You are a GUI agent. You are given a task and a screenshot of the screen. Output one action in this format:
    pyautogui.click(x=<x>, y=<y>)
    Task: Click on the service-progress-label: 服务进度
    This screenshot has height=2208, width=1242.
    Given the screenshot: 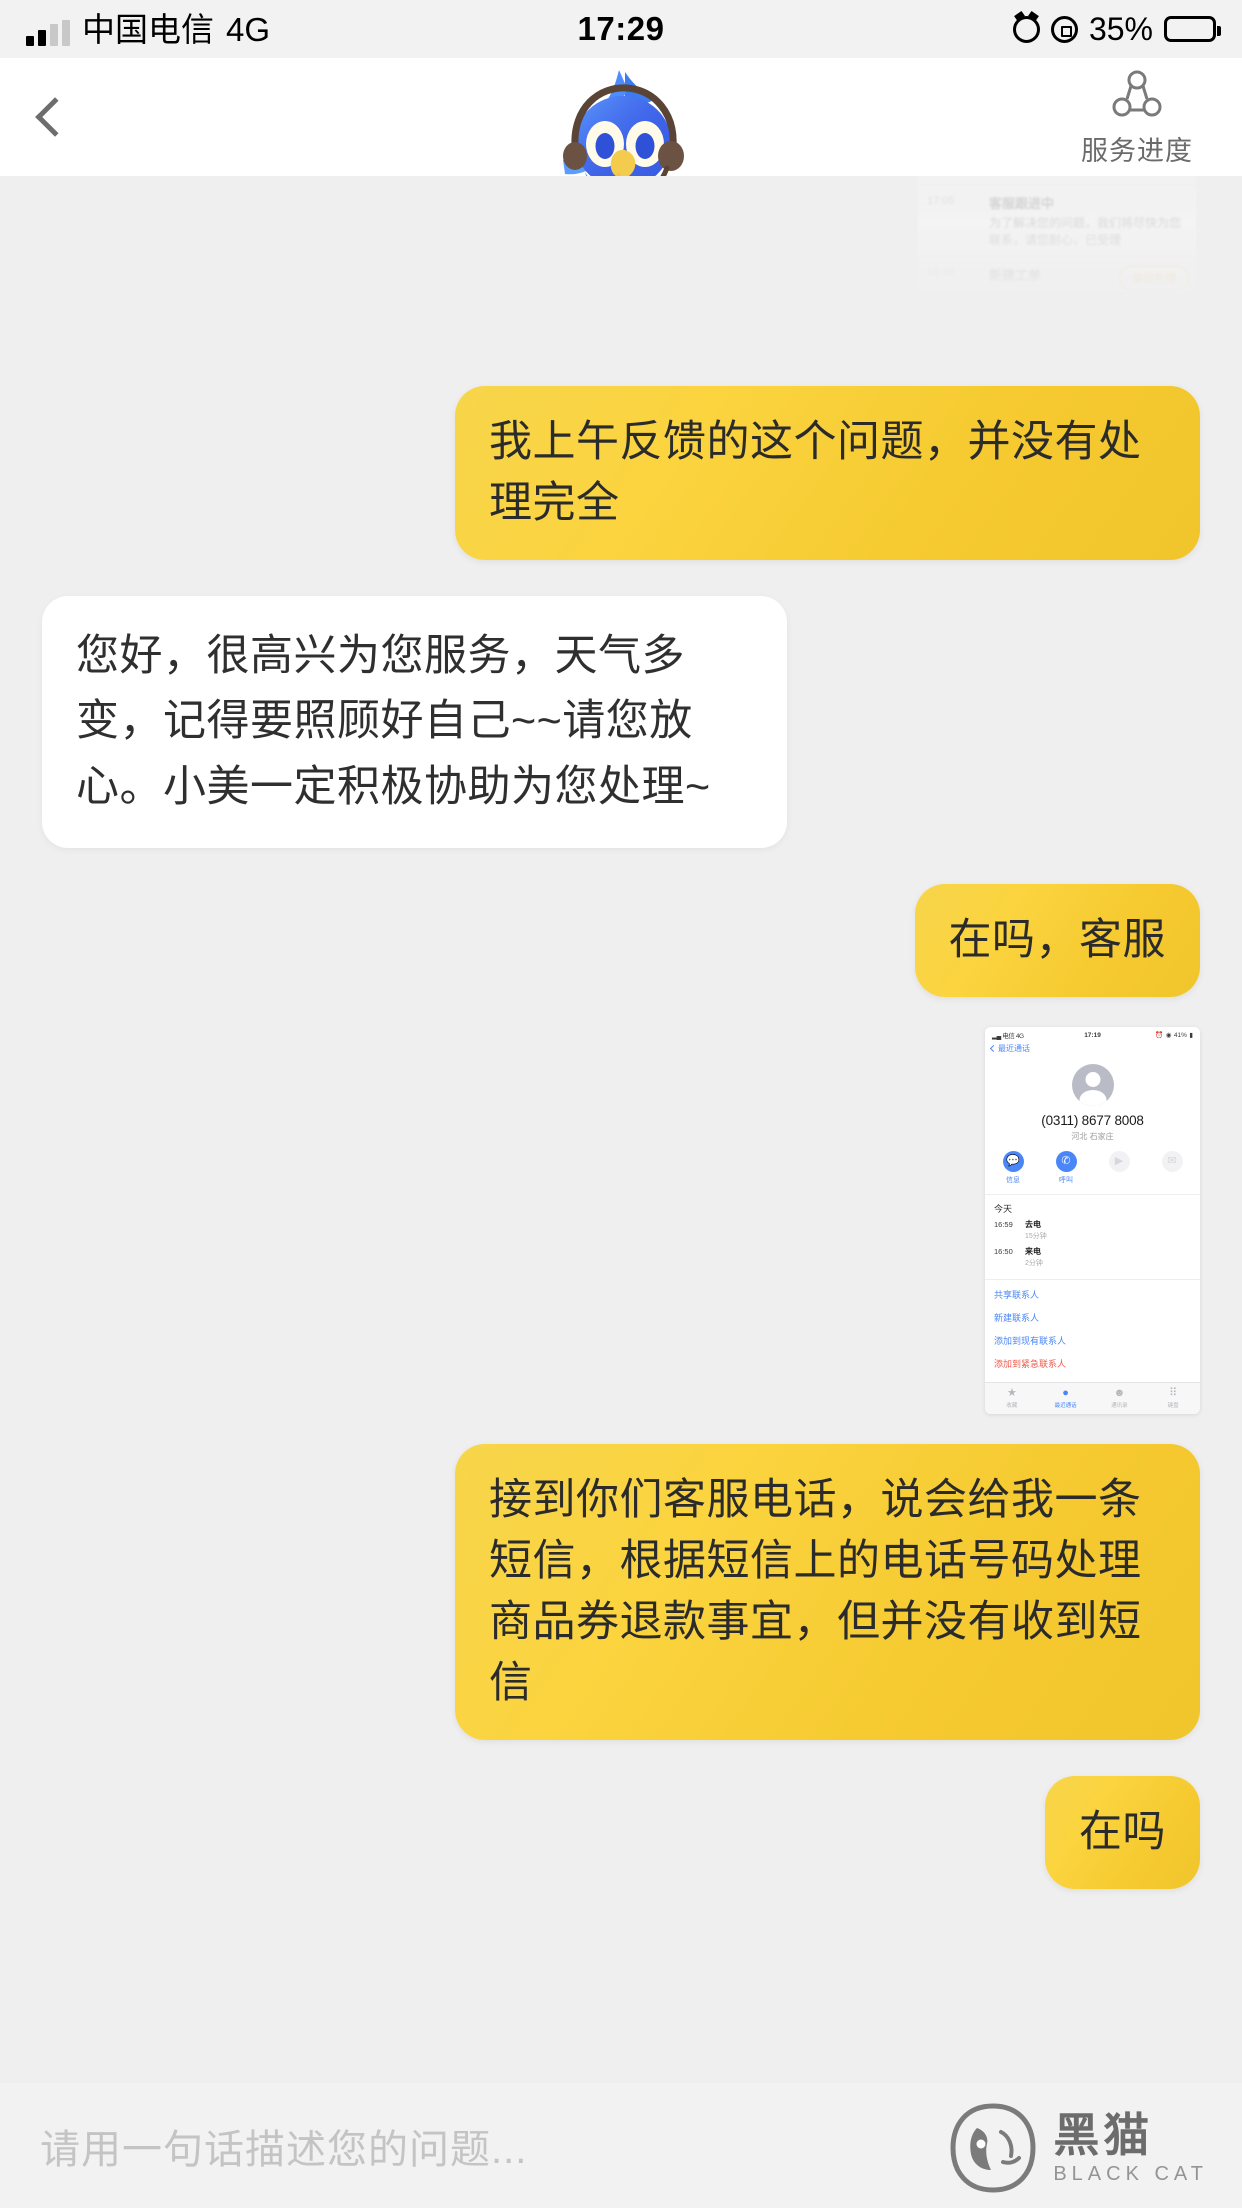 What is the action you would take?
    pyautogui.click(x=1137, y=150)
    